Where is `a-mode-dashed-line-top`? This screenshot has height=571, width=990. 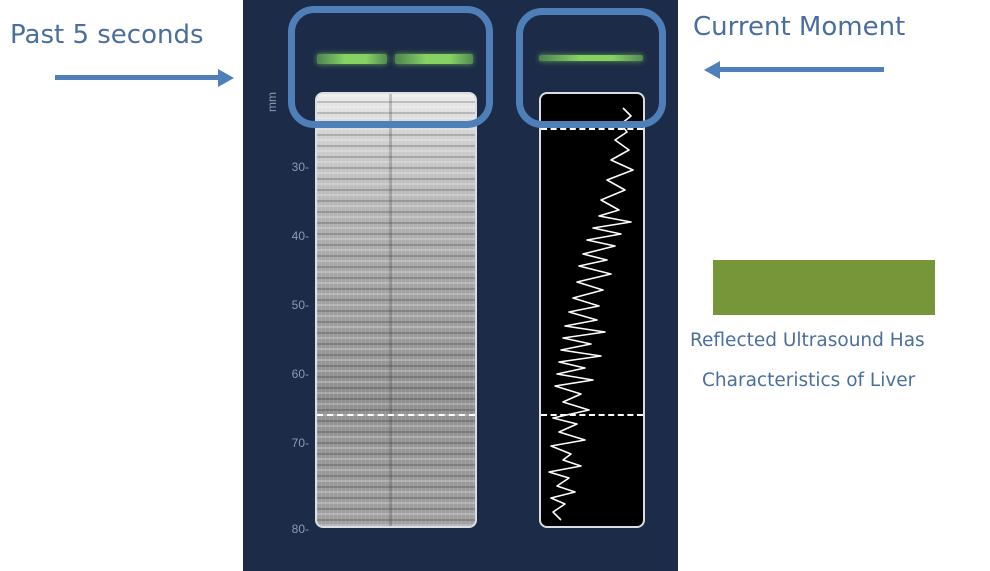
a-mode-dashed-line-top is located at coordinates (592, 129).